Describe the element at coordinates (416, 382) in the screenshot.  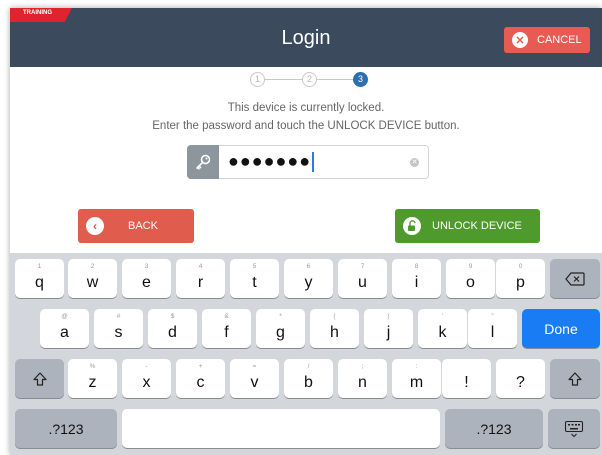
I see `key-label: m` at that location.